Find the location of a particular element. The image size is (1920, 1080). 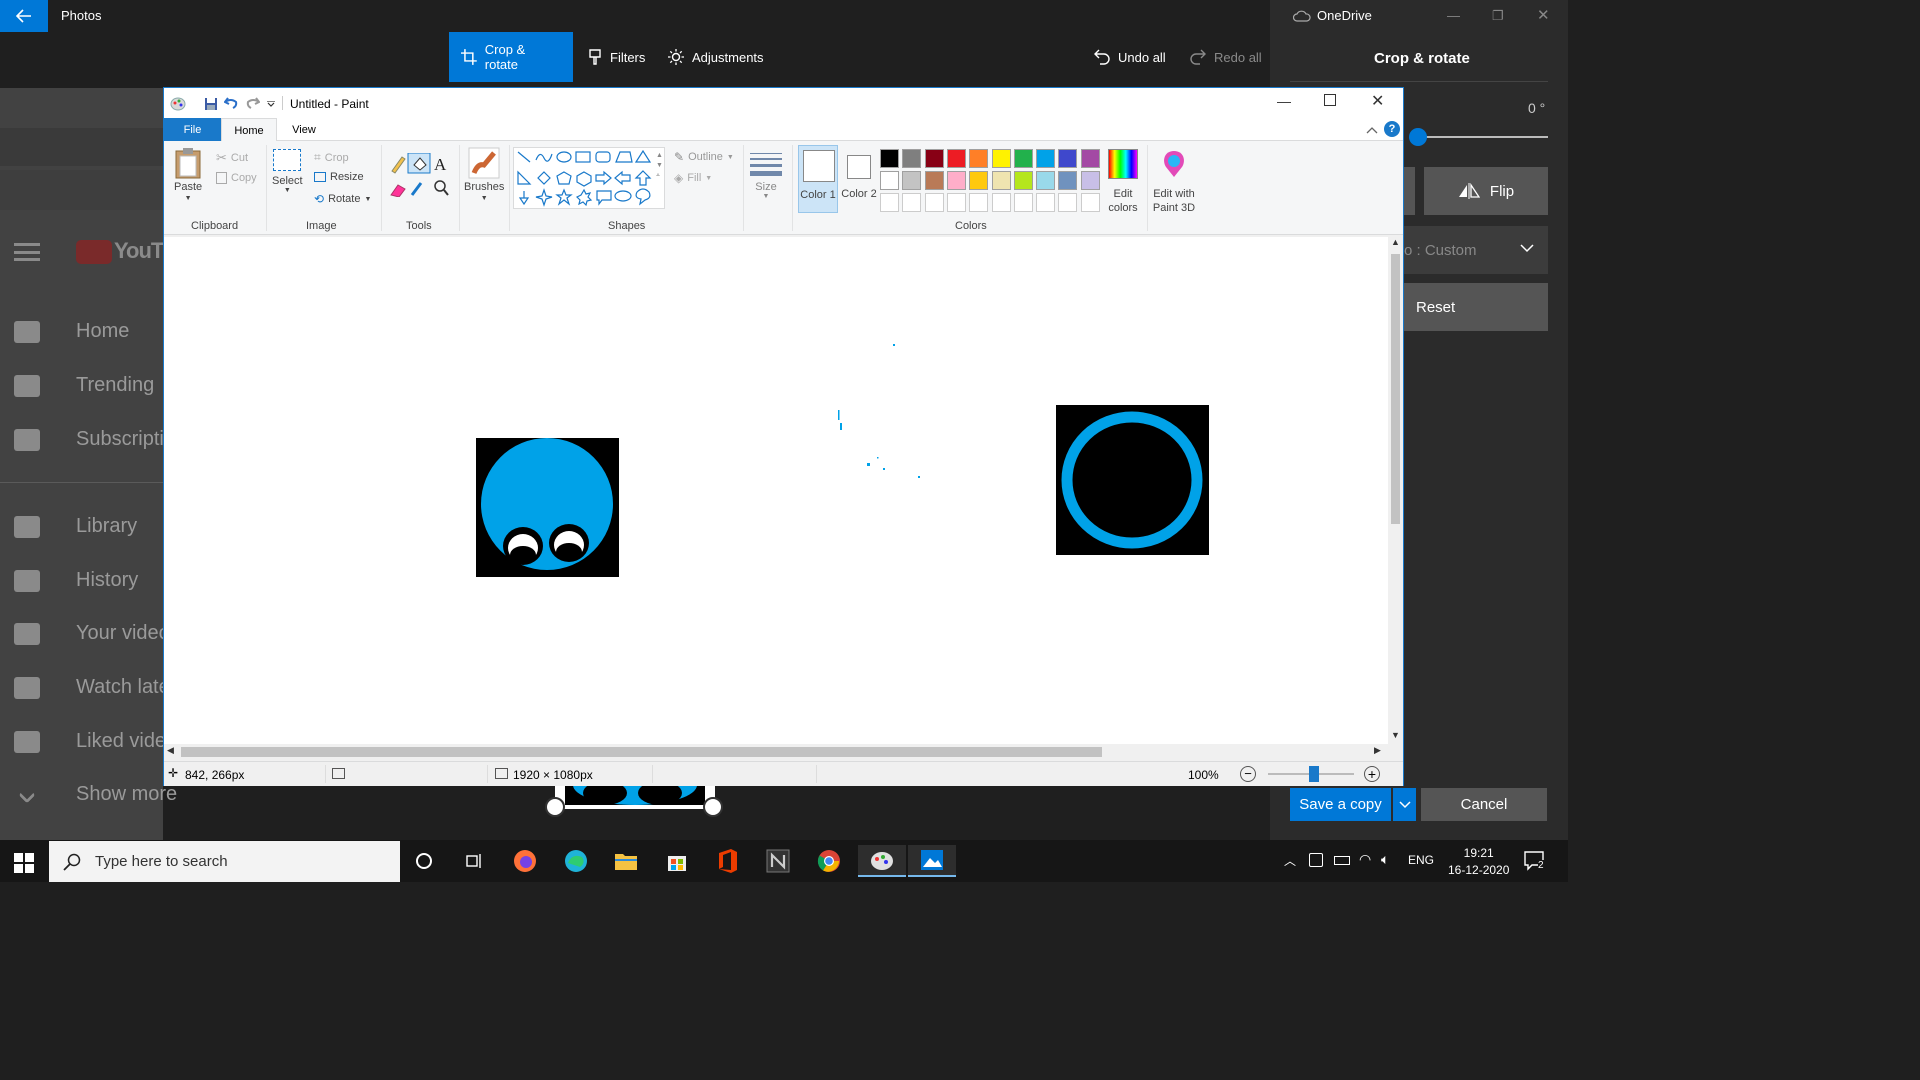

close-button: ✕ is located at coordinates (1543, 15).